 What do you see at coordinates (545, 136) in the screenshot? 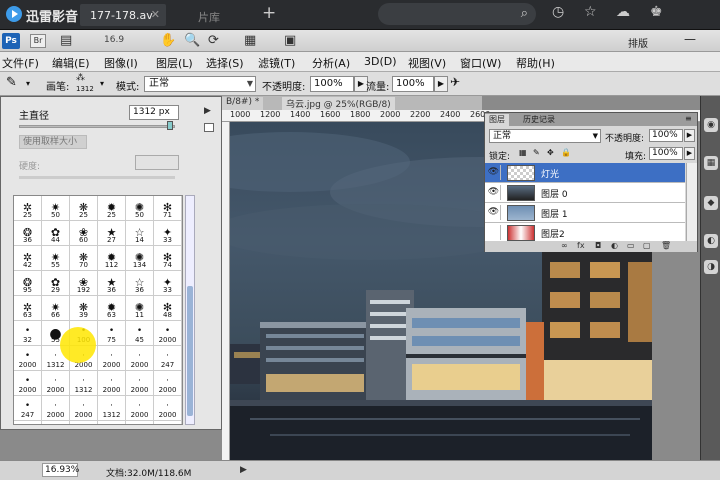
I see `layer-blend-mode-select: 正常 ▼` at bounding box center [545, 136].